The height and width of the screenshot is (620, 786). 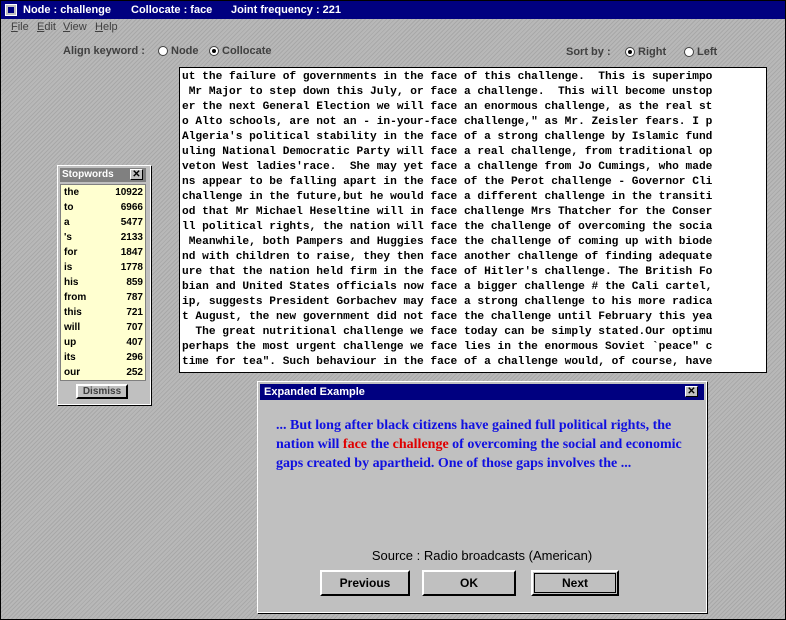 What do you see at coordinates (71, 192) in the screenshot?
I see `stopword-word: the` at bounding box center [71, 192].